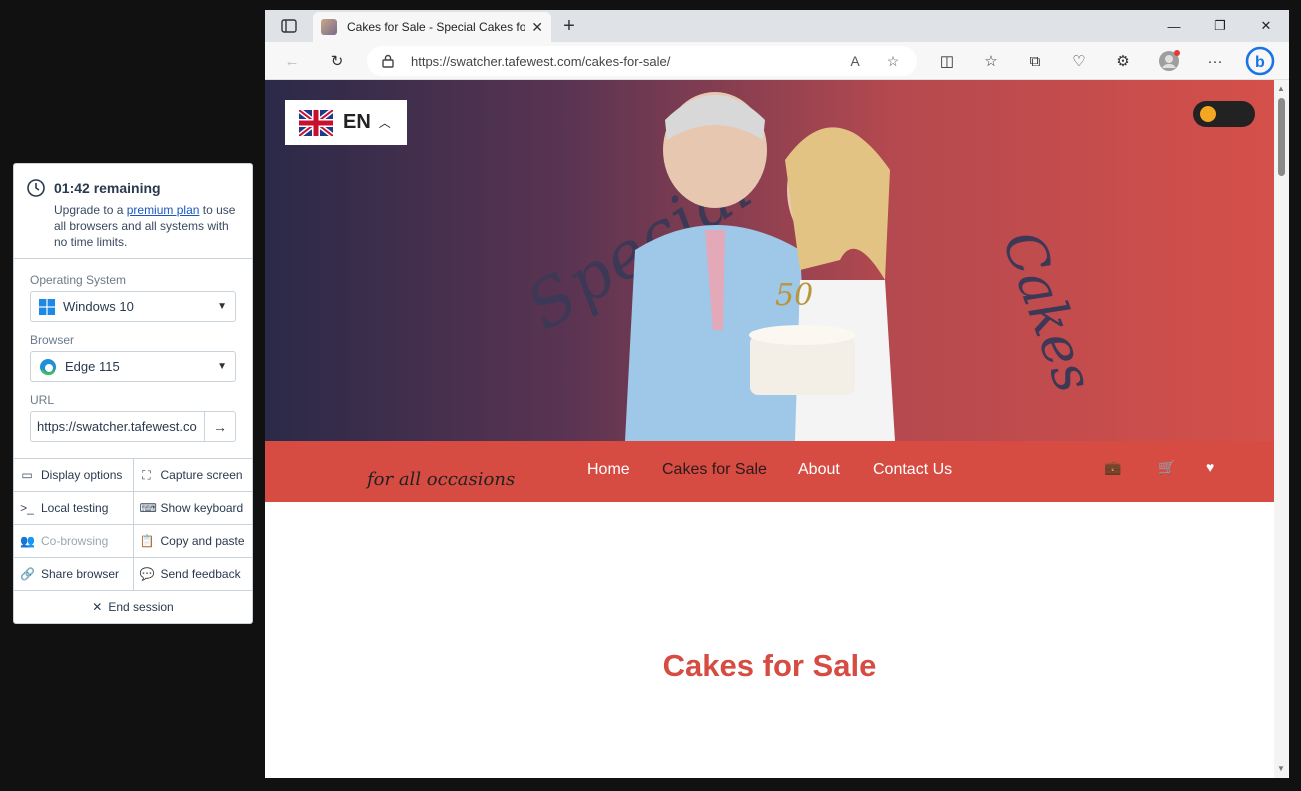 The width and height of the screenshot is (1301, 791). What do you see at coordinates (1035, 61) in the screenshot?
I see `collections-icon: ⧉` at bounding box center [1035, 61].